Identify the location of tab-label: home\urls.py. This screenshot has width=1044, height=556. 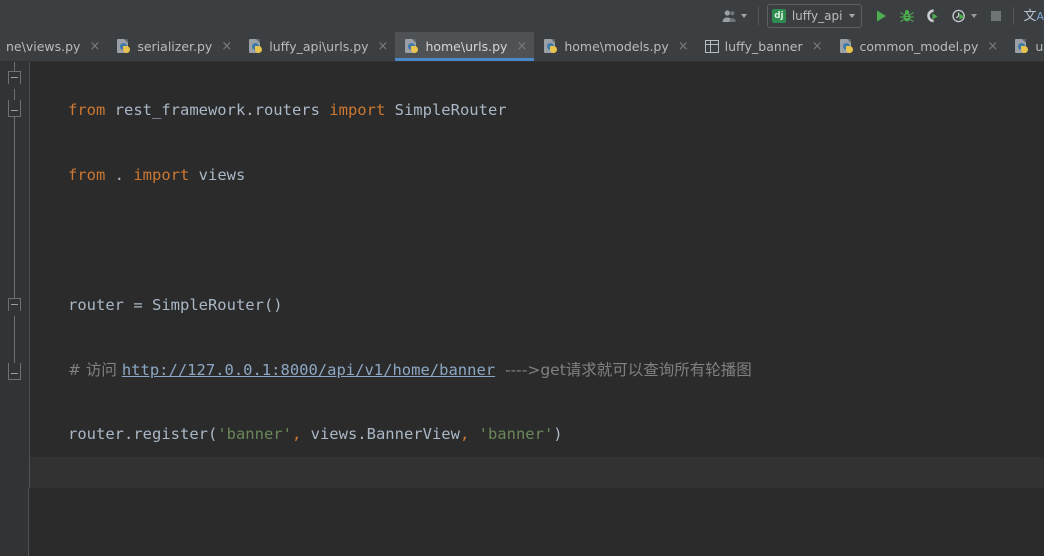
(466, 46).